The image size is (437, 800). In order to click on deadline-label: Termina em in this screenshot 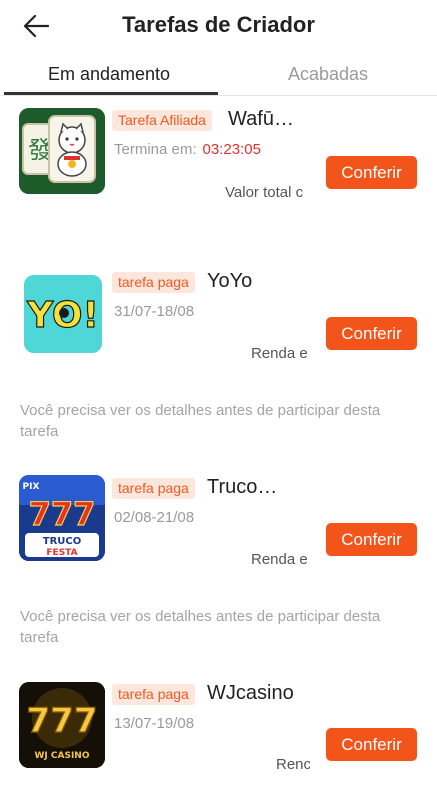, I will do `click(153, 149)`.